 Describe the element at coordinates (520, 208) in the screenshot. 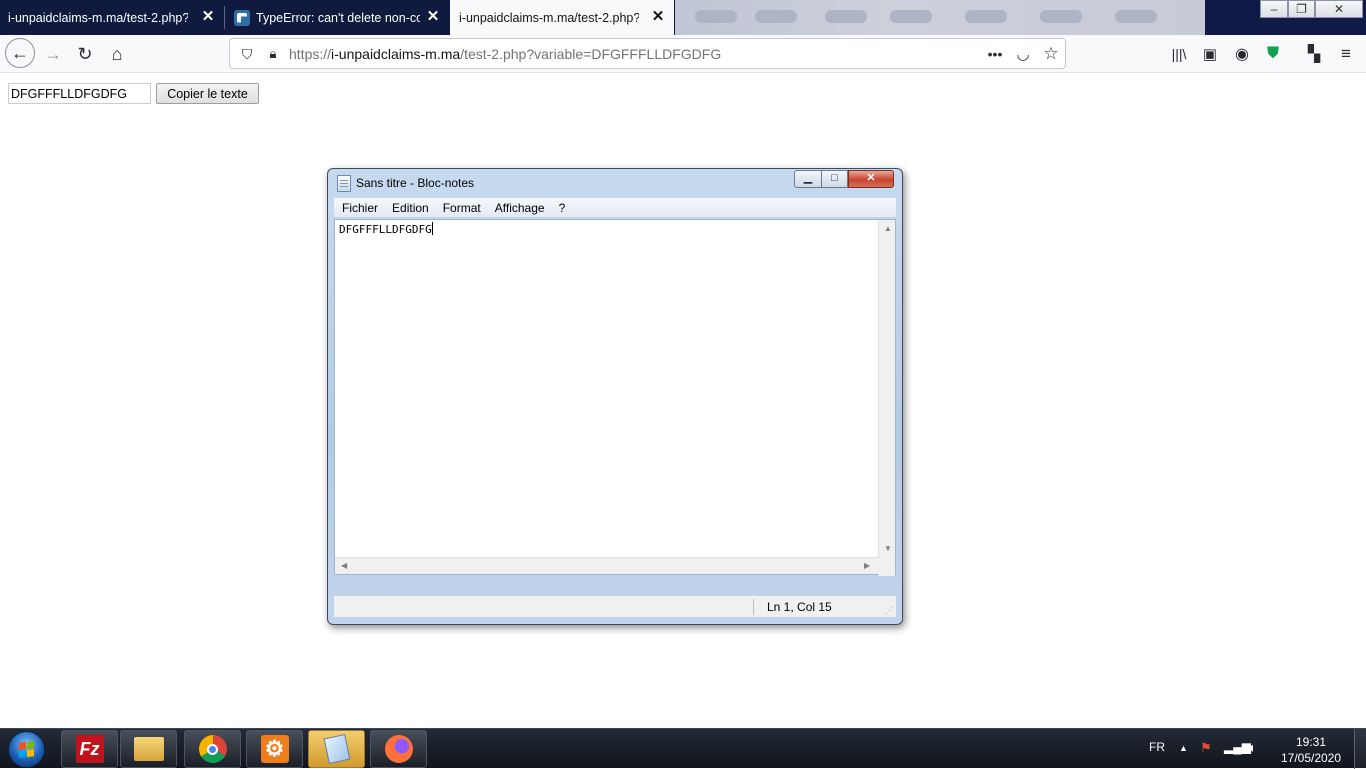

I see `menu-affichage: Affichage` at that location.